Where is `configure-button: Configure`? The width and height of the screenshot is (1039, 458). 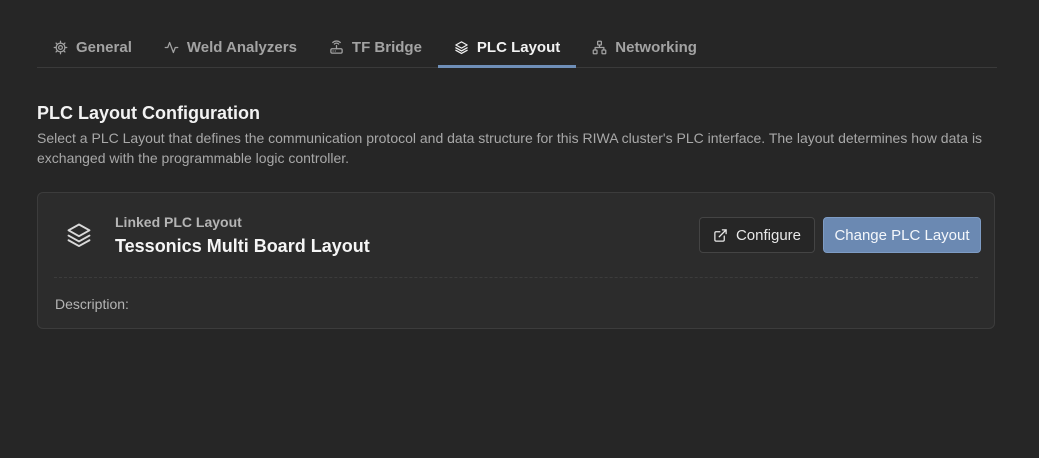
configure-button: Configure is located at coordinates (757, 235).